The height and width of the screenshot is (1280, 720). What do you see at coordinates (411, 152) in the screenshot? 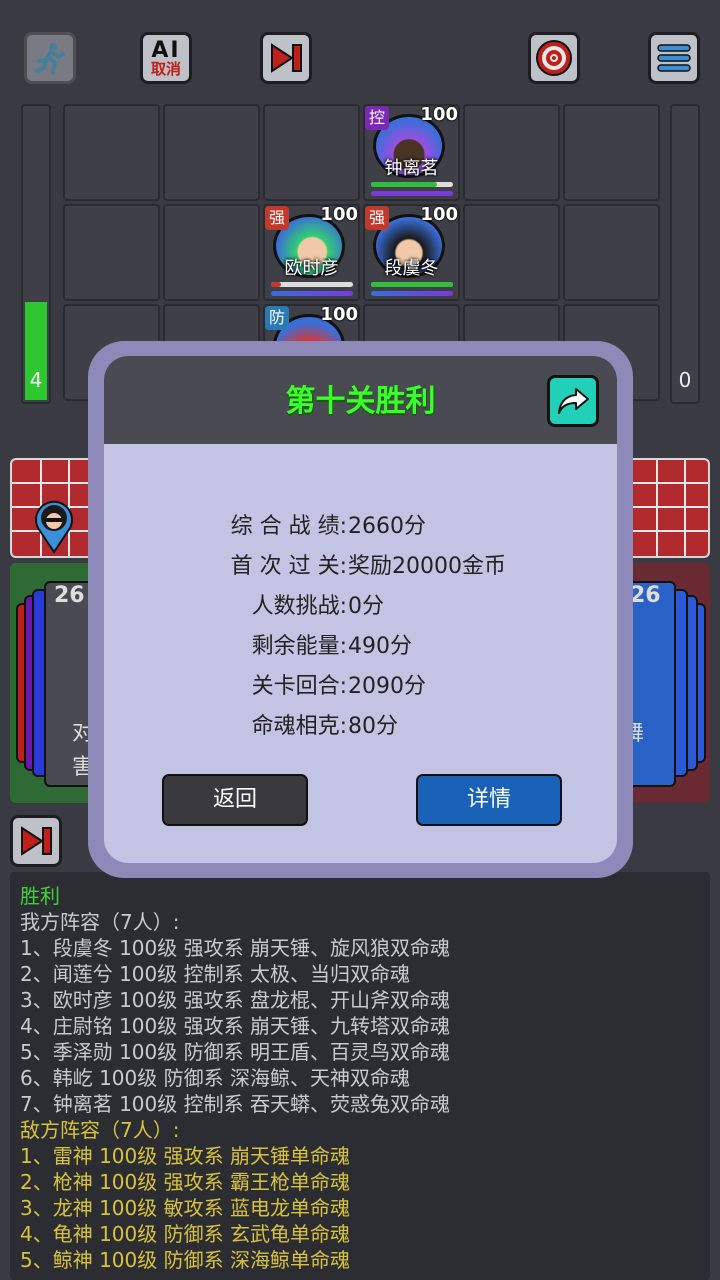
I see `hero-unit: 控 100 钟离茗` at bounding box center [411, 152].